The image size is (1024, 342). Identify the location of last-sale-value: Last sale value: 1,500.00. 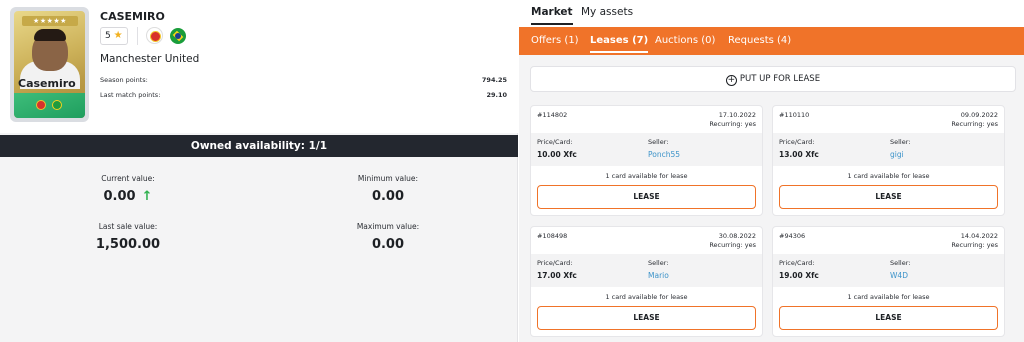
(128, 237).